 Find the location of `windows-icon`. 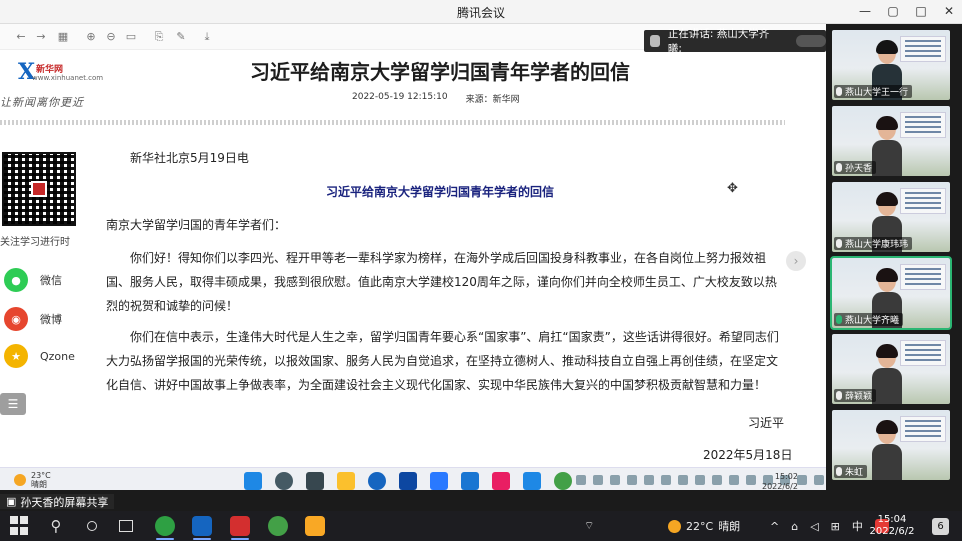

windows-icon is located at coordinates (253, 481).